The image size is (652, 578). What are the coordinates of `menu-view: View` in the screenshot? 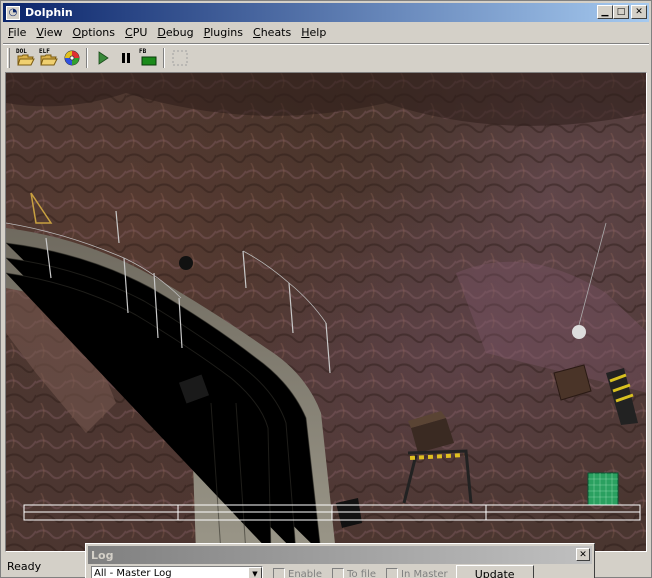 It's located at (49, 32).